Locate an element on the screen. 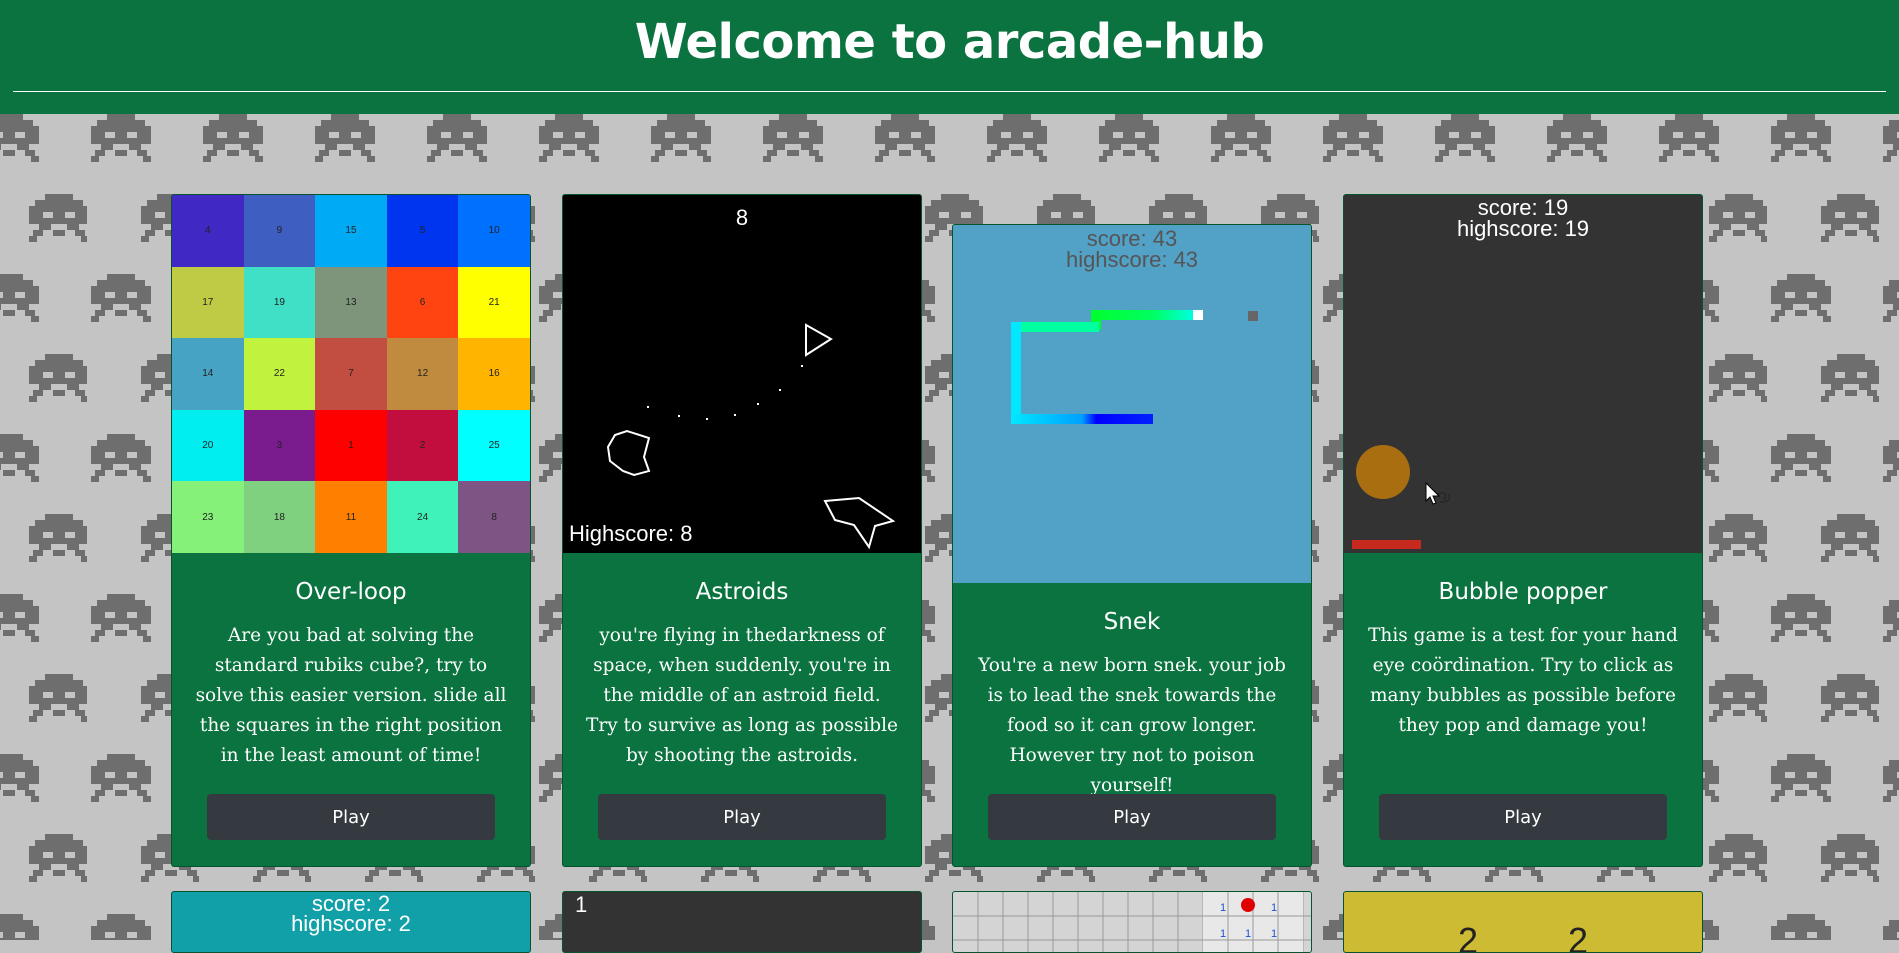  astroids-preview: 8 Highscore: 8 is located at coordinates (742, 374).